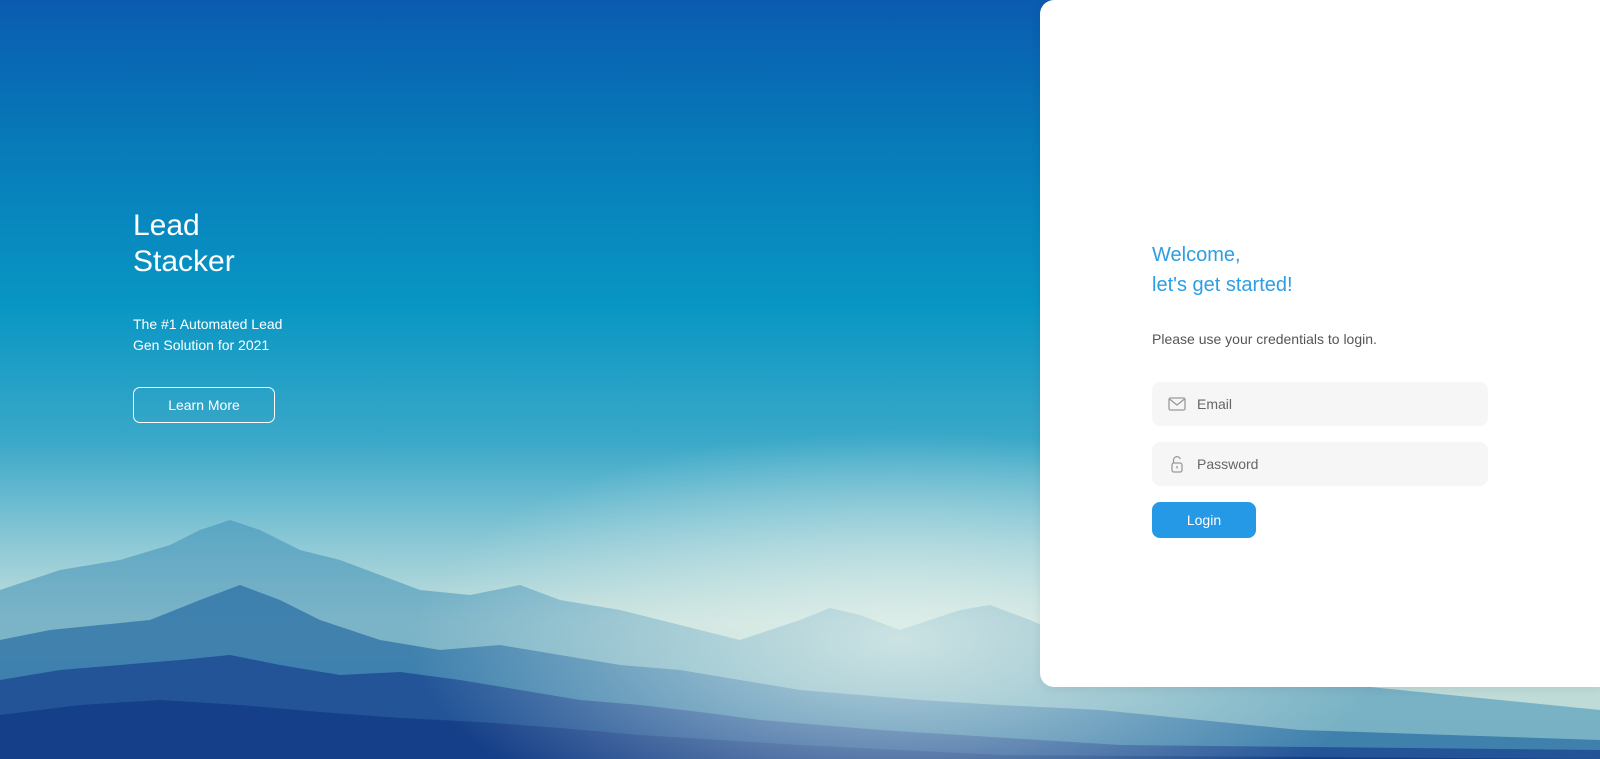 The image size is (1600, 759). Describe the element at coordinates (1337, 464) in the screenshot. I see `password-input` at that location.